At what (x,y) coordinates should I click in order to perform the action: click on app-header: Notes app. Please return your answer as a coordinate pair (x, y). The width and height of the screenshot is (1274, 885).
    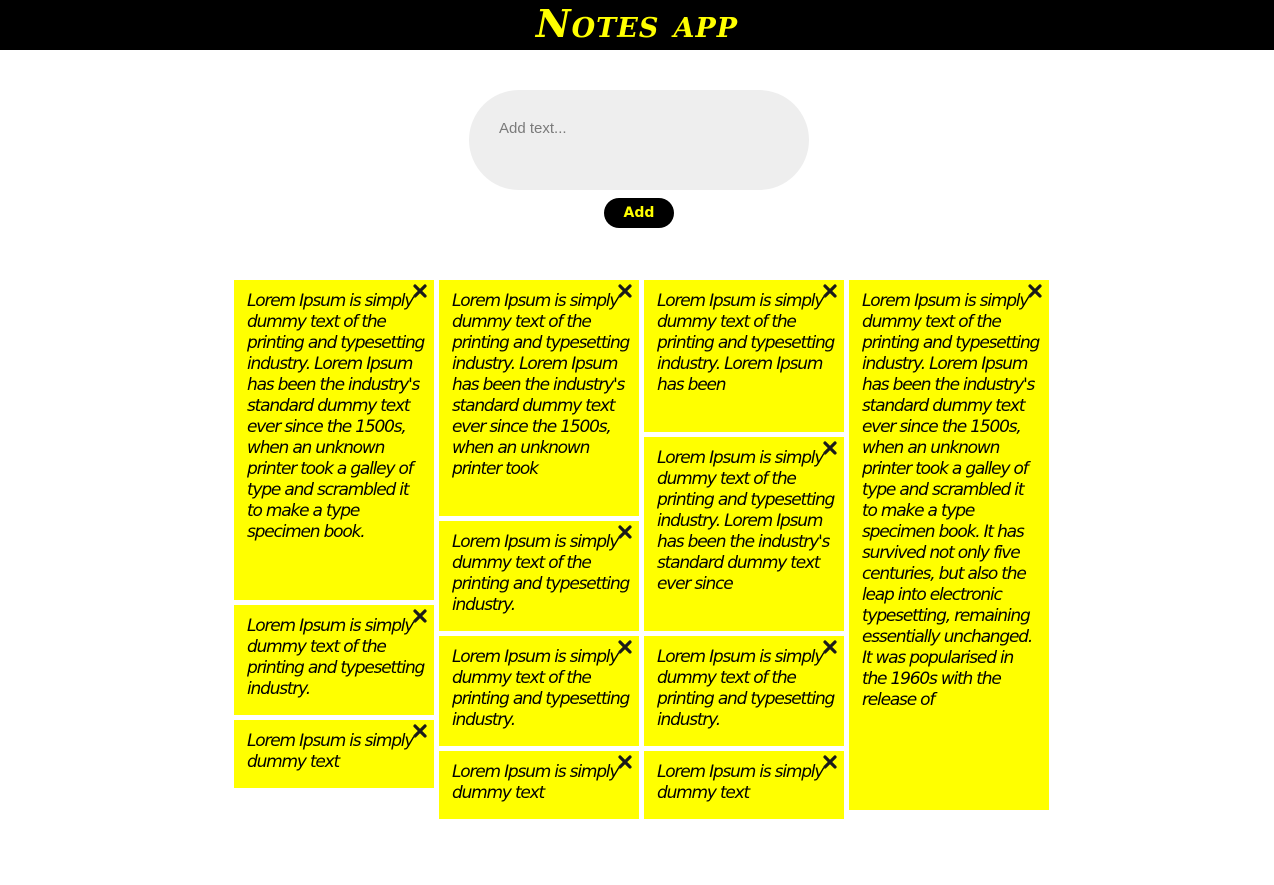
    Looking at the image, I should click on (637, 25).